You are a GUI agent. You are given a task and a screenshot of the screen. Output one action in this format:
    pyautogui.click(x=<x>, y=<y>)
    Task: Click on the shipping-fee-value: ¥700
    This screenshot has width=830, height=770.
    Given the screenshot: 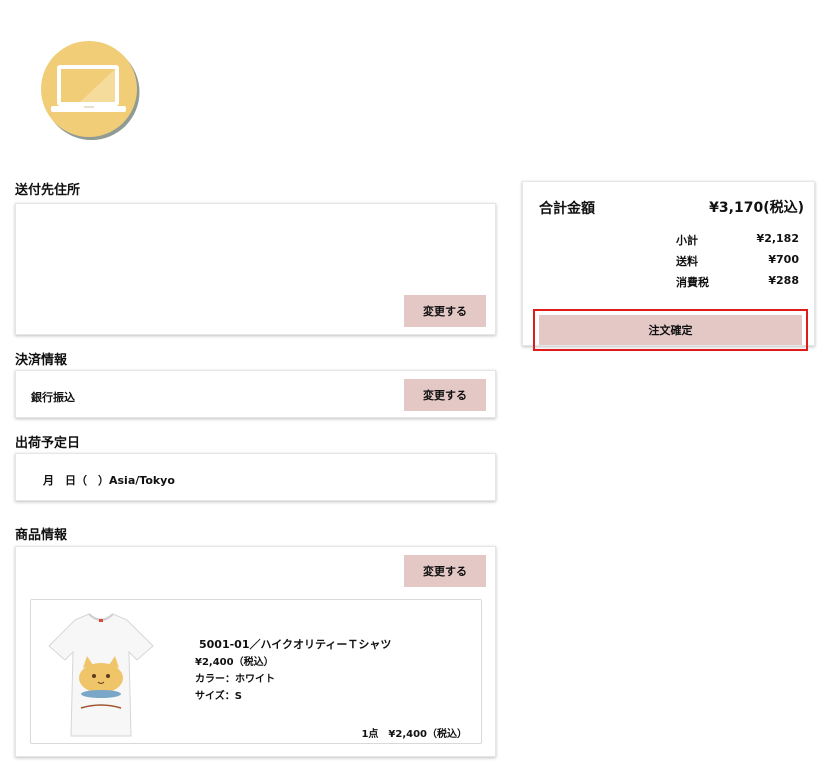 What is the action you would take?
    pyautogui.click(x=783, y=259)
    